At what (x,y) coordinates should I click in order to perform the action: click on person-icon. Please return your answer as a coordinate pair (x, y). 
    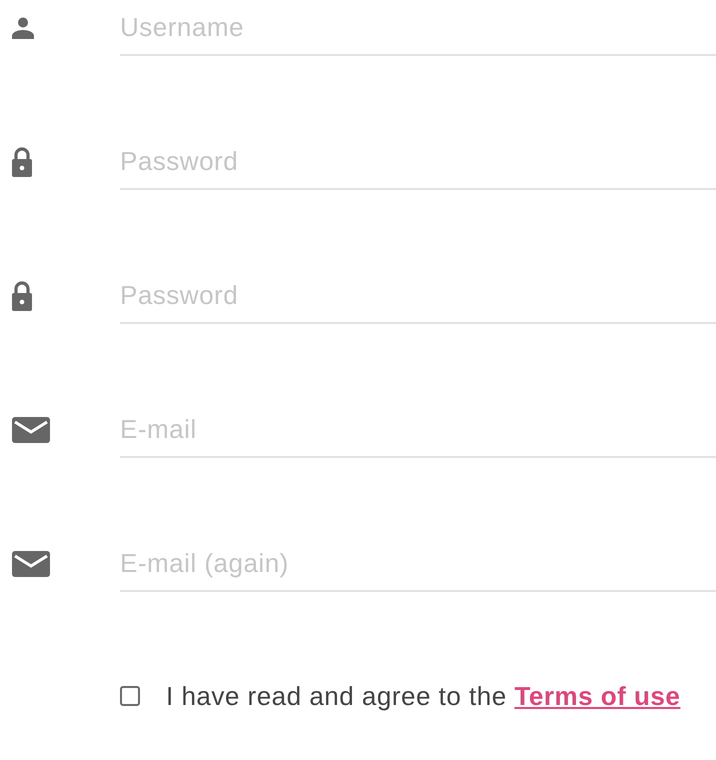
    Looking at the image, I should click on (23, 28).